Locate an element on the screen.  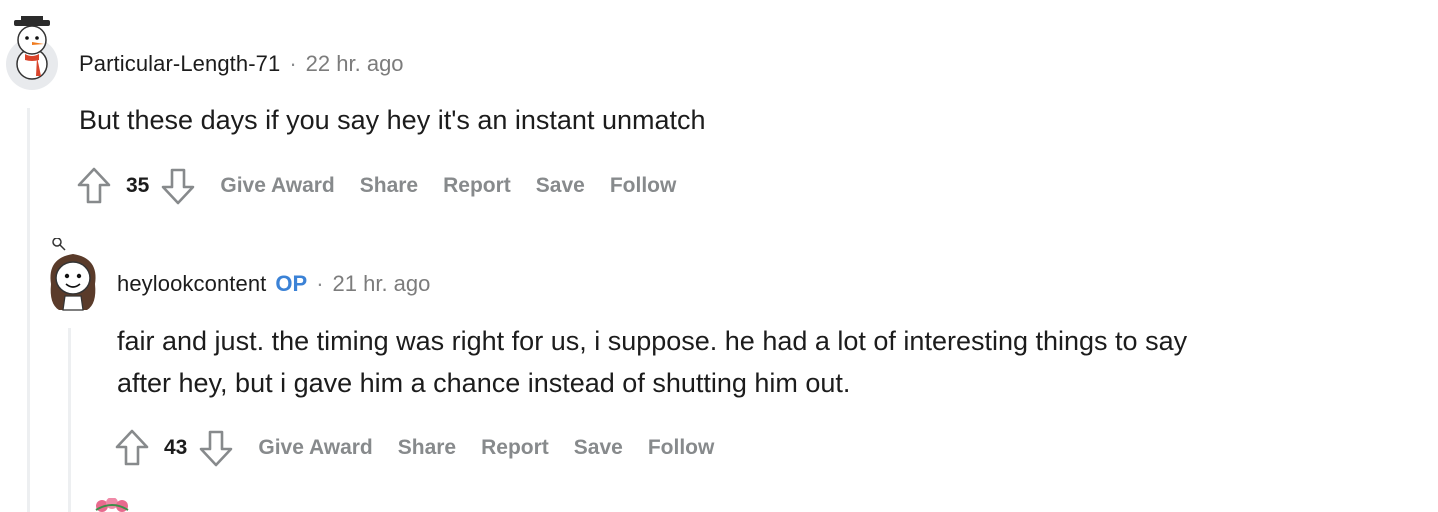
timestamp: 22 hr. ago is located at coordinates (355, 64).